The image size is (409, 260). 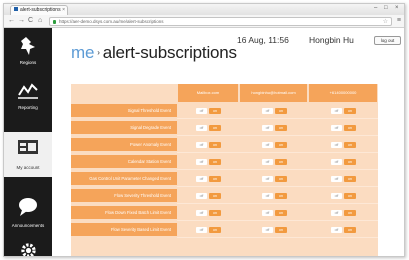 I want to click on event-label: Signal Threshold Event, so click(x=124, y=110).